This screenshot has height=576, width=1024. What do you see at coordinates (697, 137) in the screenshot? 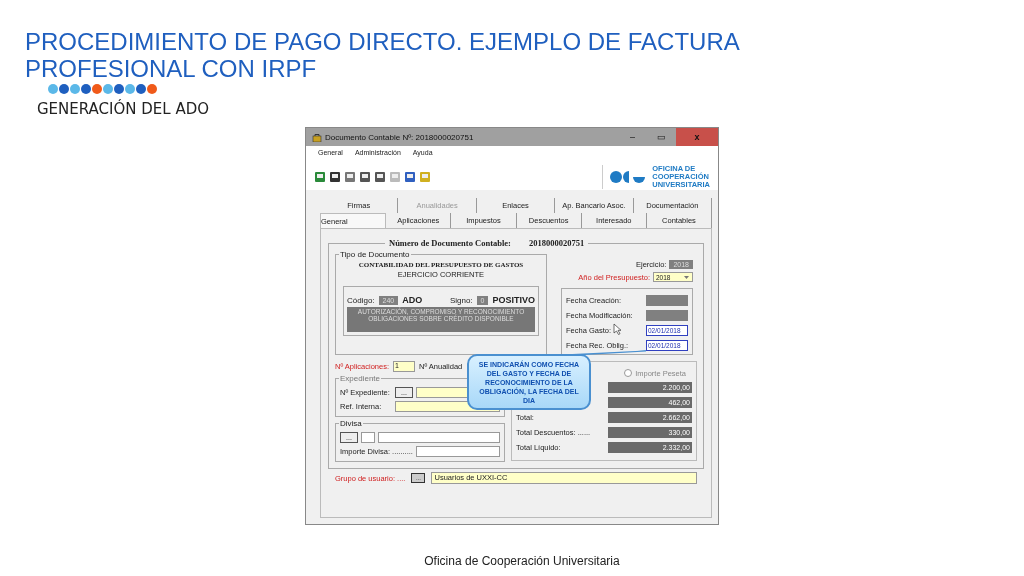
I see `close-button: x` at bounding box center [697, 137].